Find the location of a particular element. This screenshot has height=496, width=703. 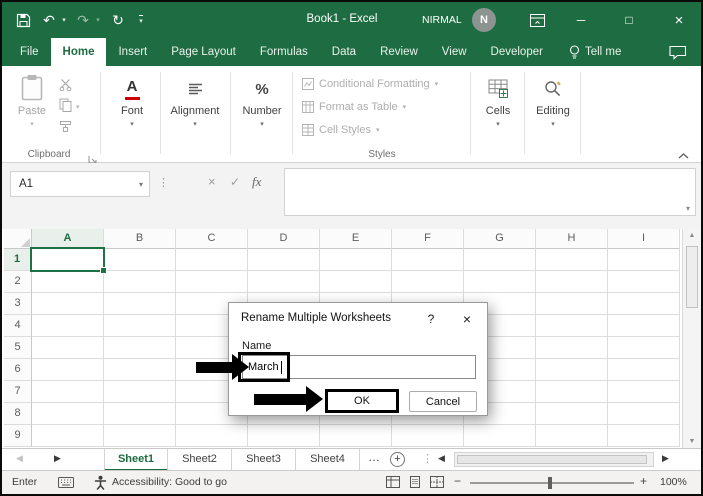

collapse-ribbon-button is located at coordinates (683, 155).